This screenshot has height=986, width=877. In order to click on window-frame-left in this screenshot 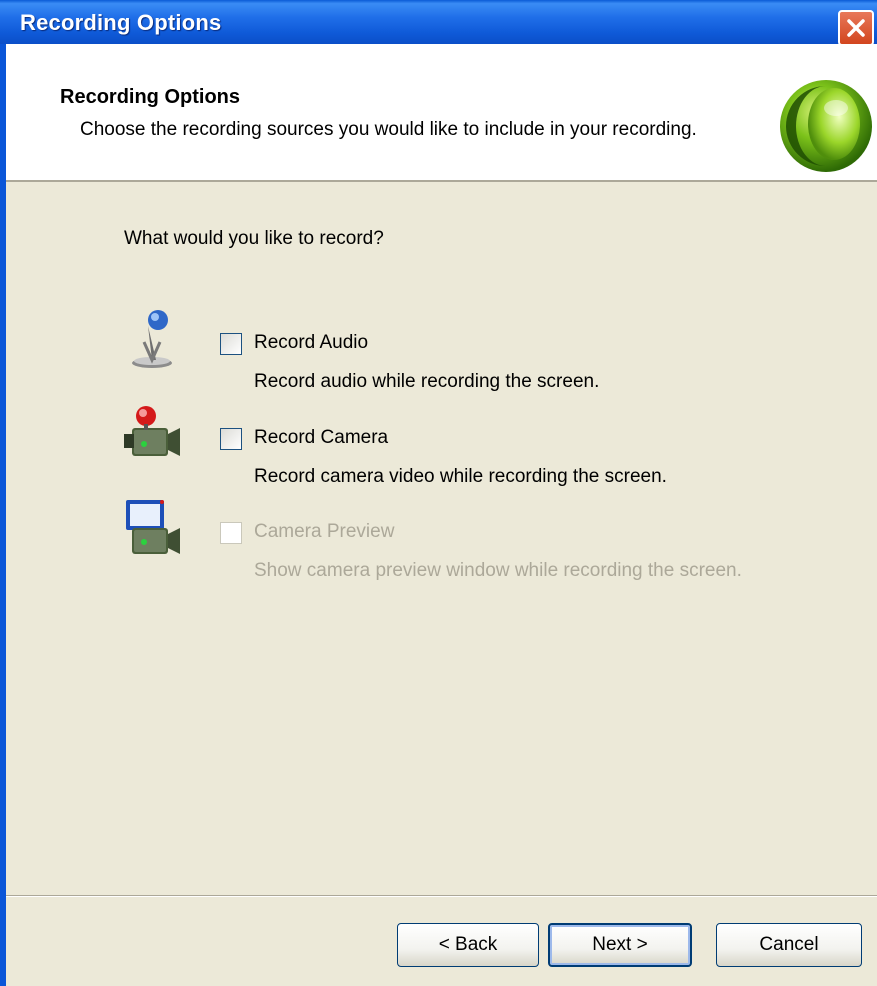, I will do `click(3, 515)`.